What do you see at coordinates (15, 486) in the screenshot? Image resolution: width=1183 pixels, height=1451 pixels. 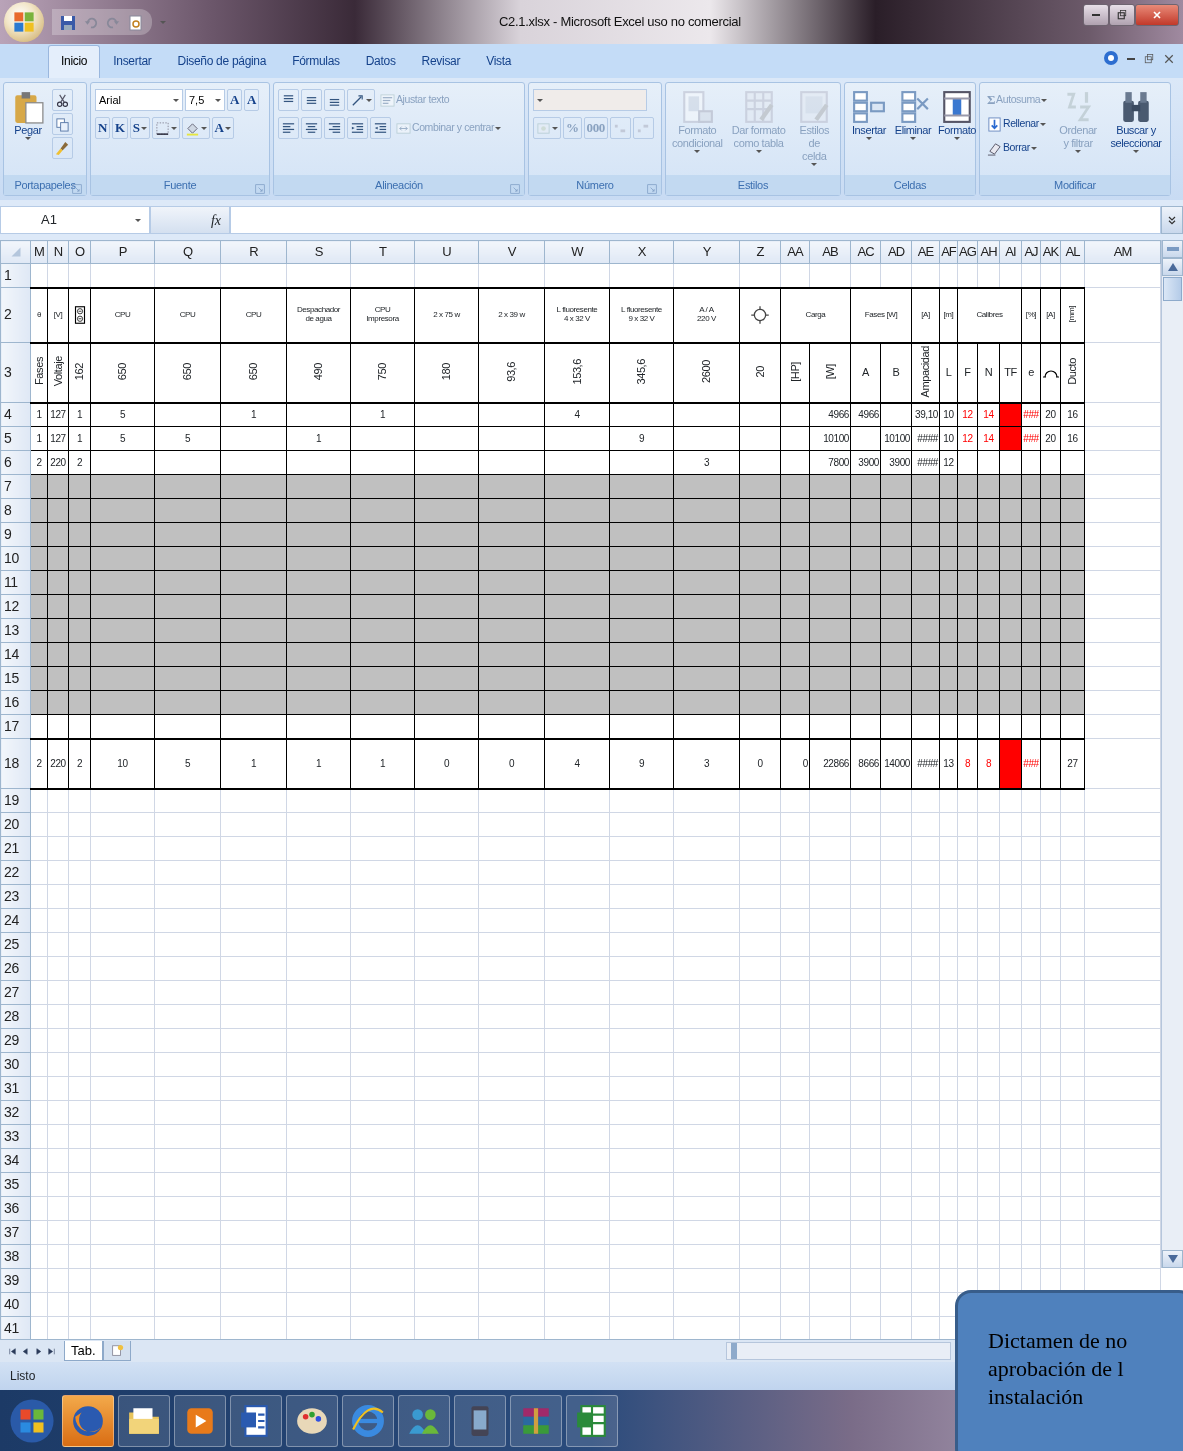 I see `row-header: 7` at bounding box center [15, 486].